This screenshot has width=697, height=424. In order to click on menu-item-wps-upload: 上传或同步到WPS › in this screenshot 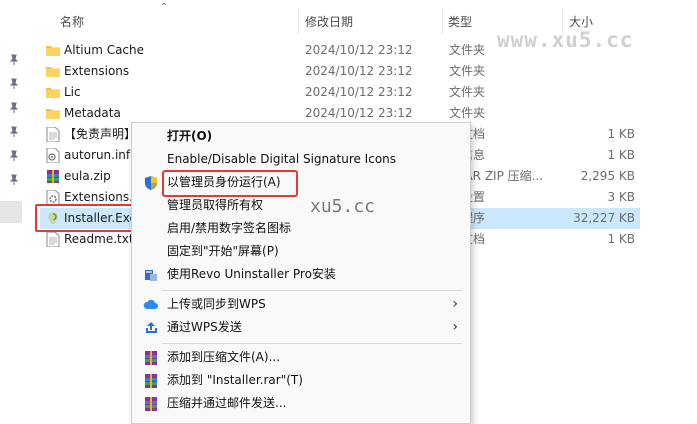, I will do `click(301, 304)`.